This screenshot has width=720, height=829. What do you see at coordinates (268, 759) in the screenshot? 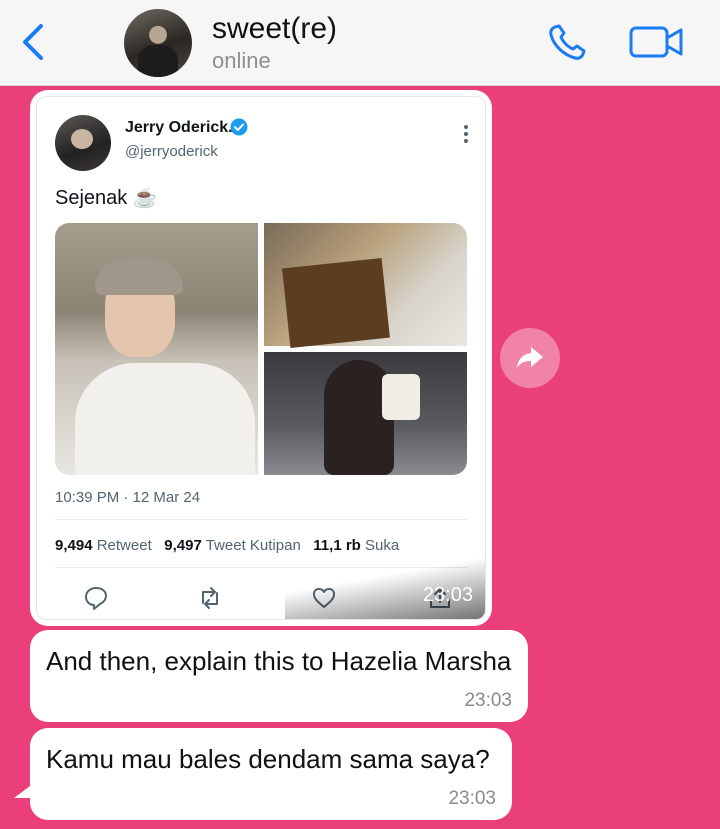
I see `message-text: Kamu mau bales dendam sama saya?` at bounding box center [268, 759].